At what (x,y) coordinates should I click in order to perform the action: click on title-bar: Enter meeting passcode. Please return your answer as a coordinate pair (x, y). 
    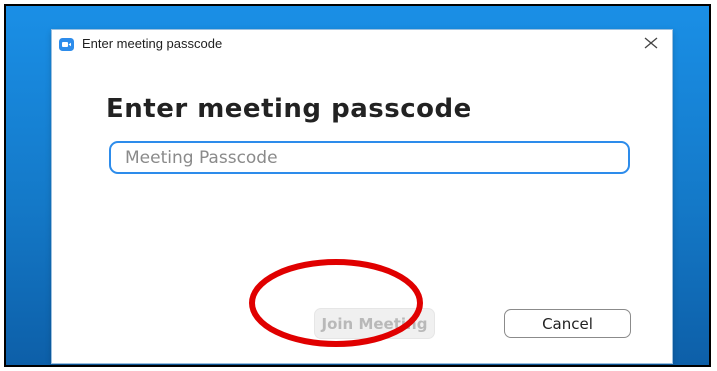
    Looking at the image, I should click on (362, 44).